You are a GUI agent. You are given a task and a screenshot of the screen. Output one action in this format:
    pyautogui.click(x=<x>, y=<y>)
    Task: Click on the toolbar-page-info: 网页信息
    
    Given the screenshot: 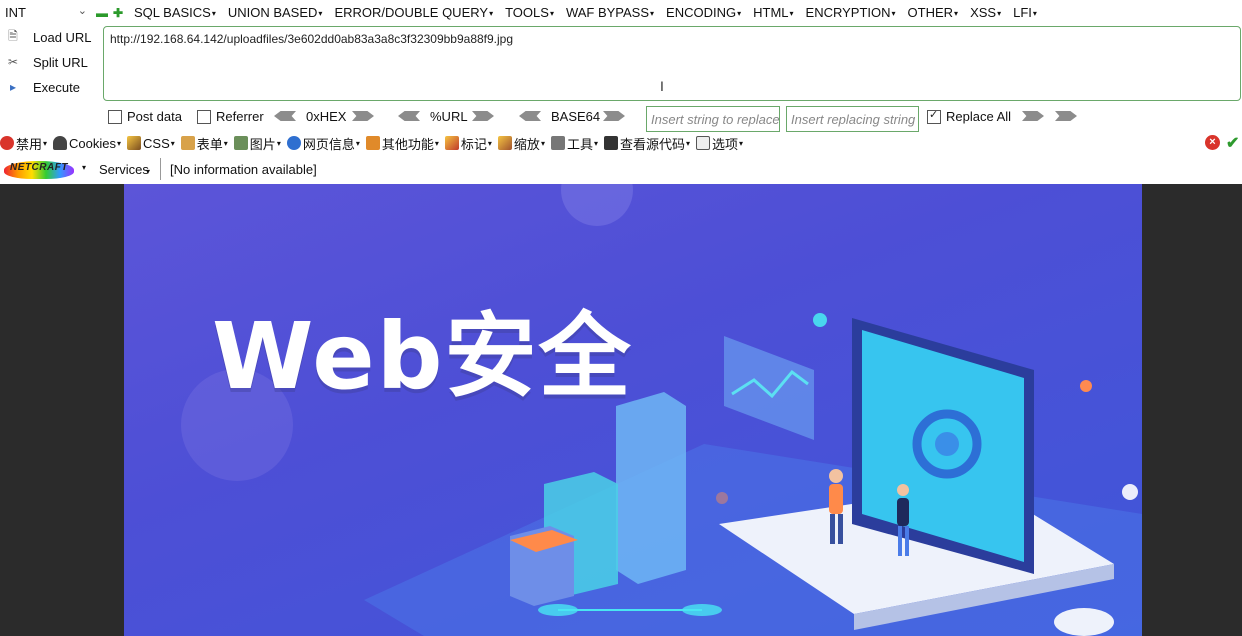 What is the action you would take?
    pyautogui.click(x=323, y=143)
    